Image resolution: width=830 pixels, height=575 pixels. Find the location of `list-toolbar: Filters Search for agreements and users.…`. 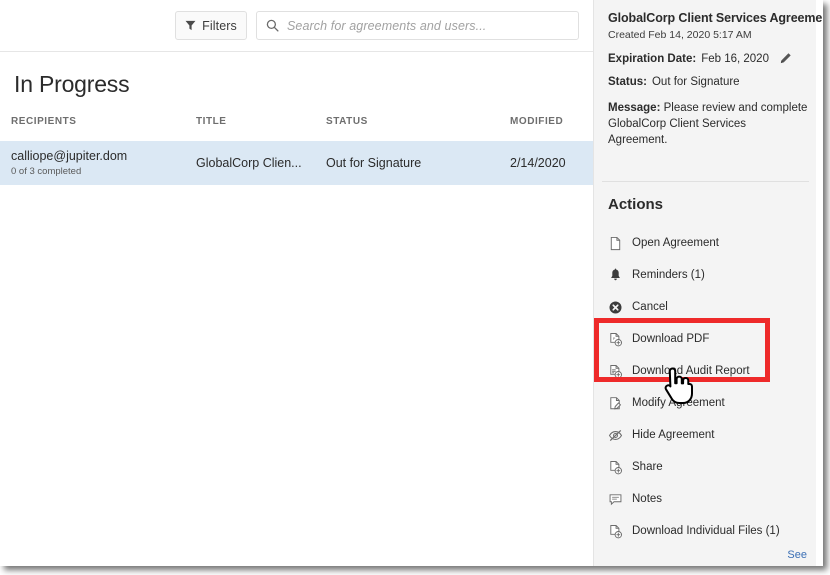

list-toolbar: Filters Search for agreements and users.… is located at coordinates (296, 26).